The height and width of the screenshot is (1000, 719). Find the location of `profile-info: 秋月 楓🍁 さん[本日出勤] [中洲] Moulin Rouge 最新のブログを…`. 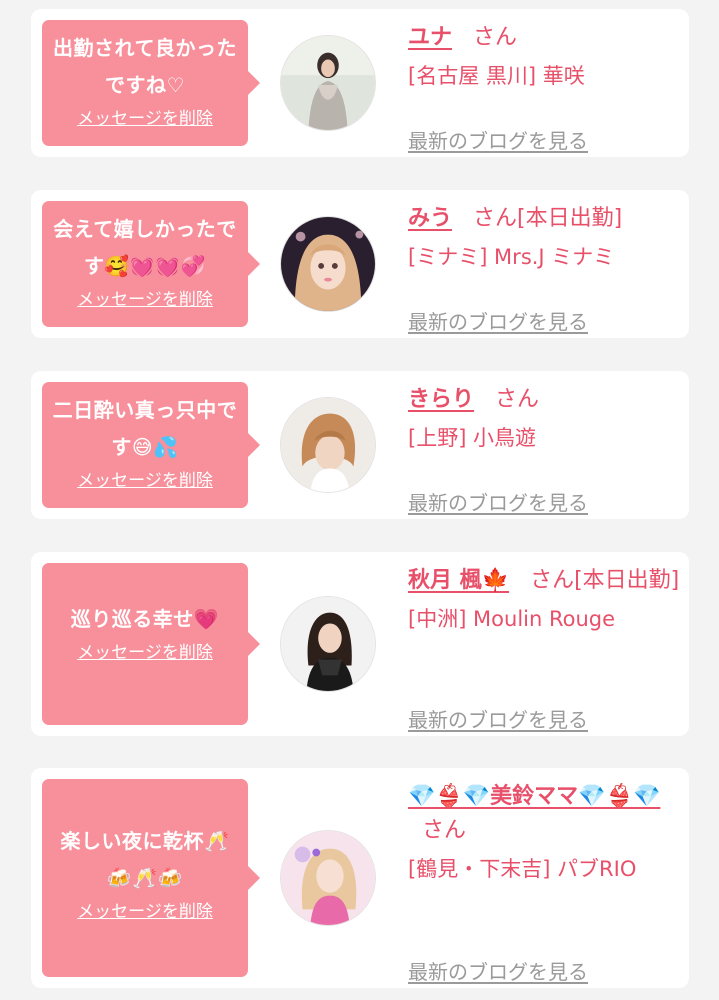

profile-info: 秋月 楓🍁 さん[本日出勤] [中洲] Moulin Rouge 最新のブログを… is located at coordinates (544, 648).